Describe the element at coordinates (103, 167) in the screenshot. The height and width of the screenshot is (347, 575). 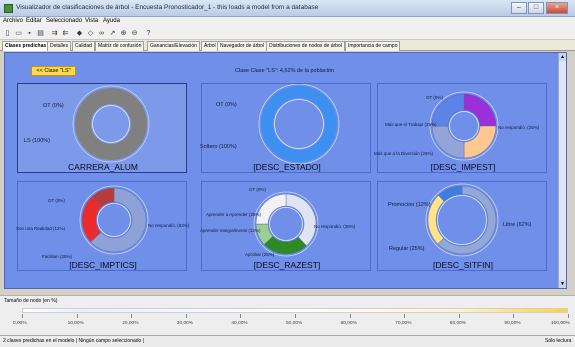
I see `chart-title: CARRERA_ALUM` at that location.